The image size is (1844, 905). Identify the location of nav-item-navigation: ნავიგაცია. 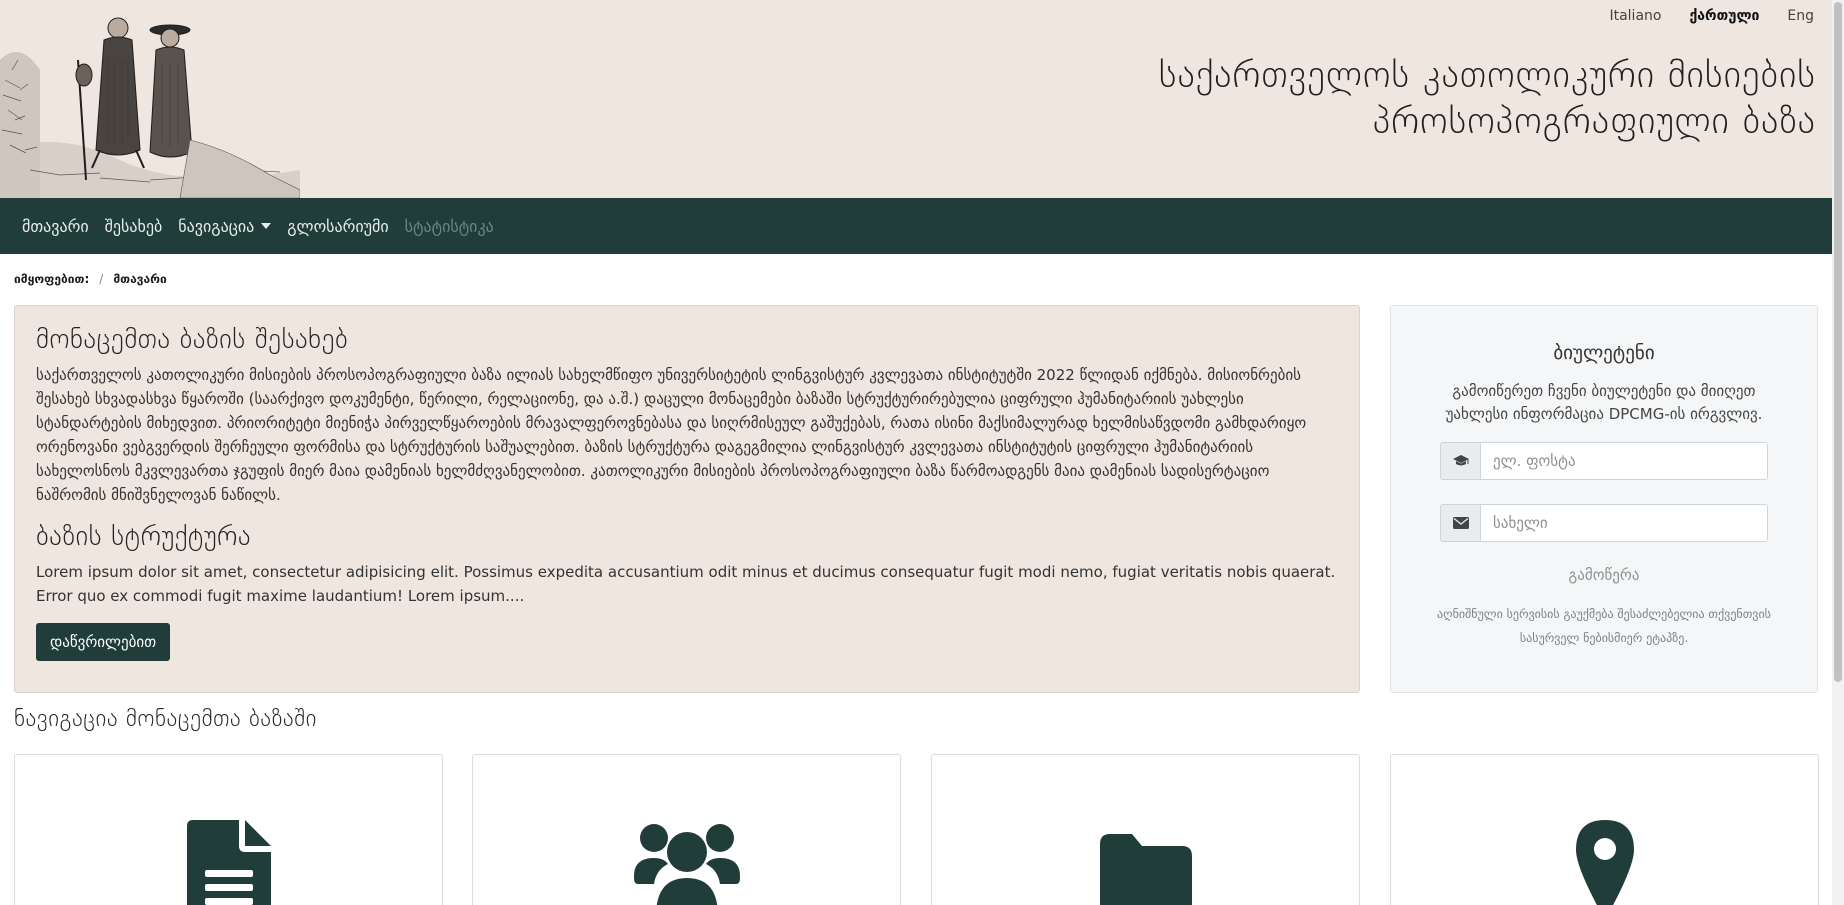
(225, 226).